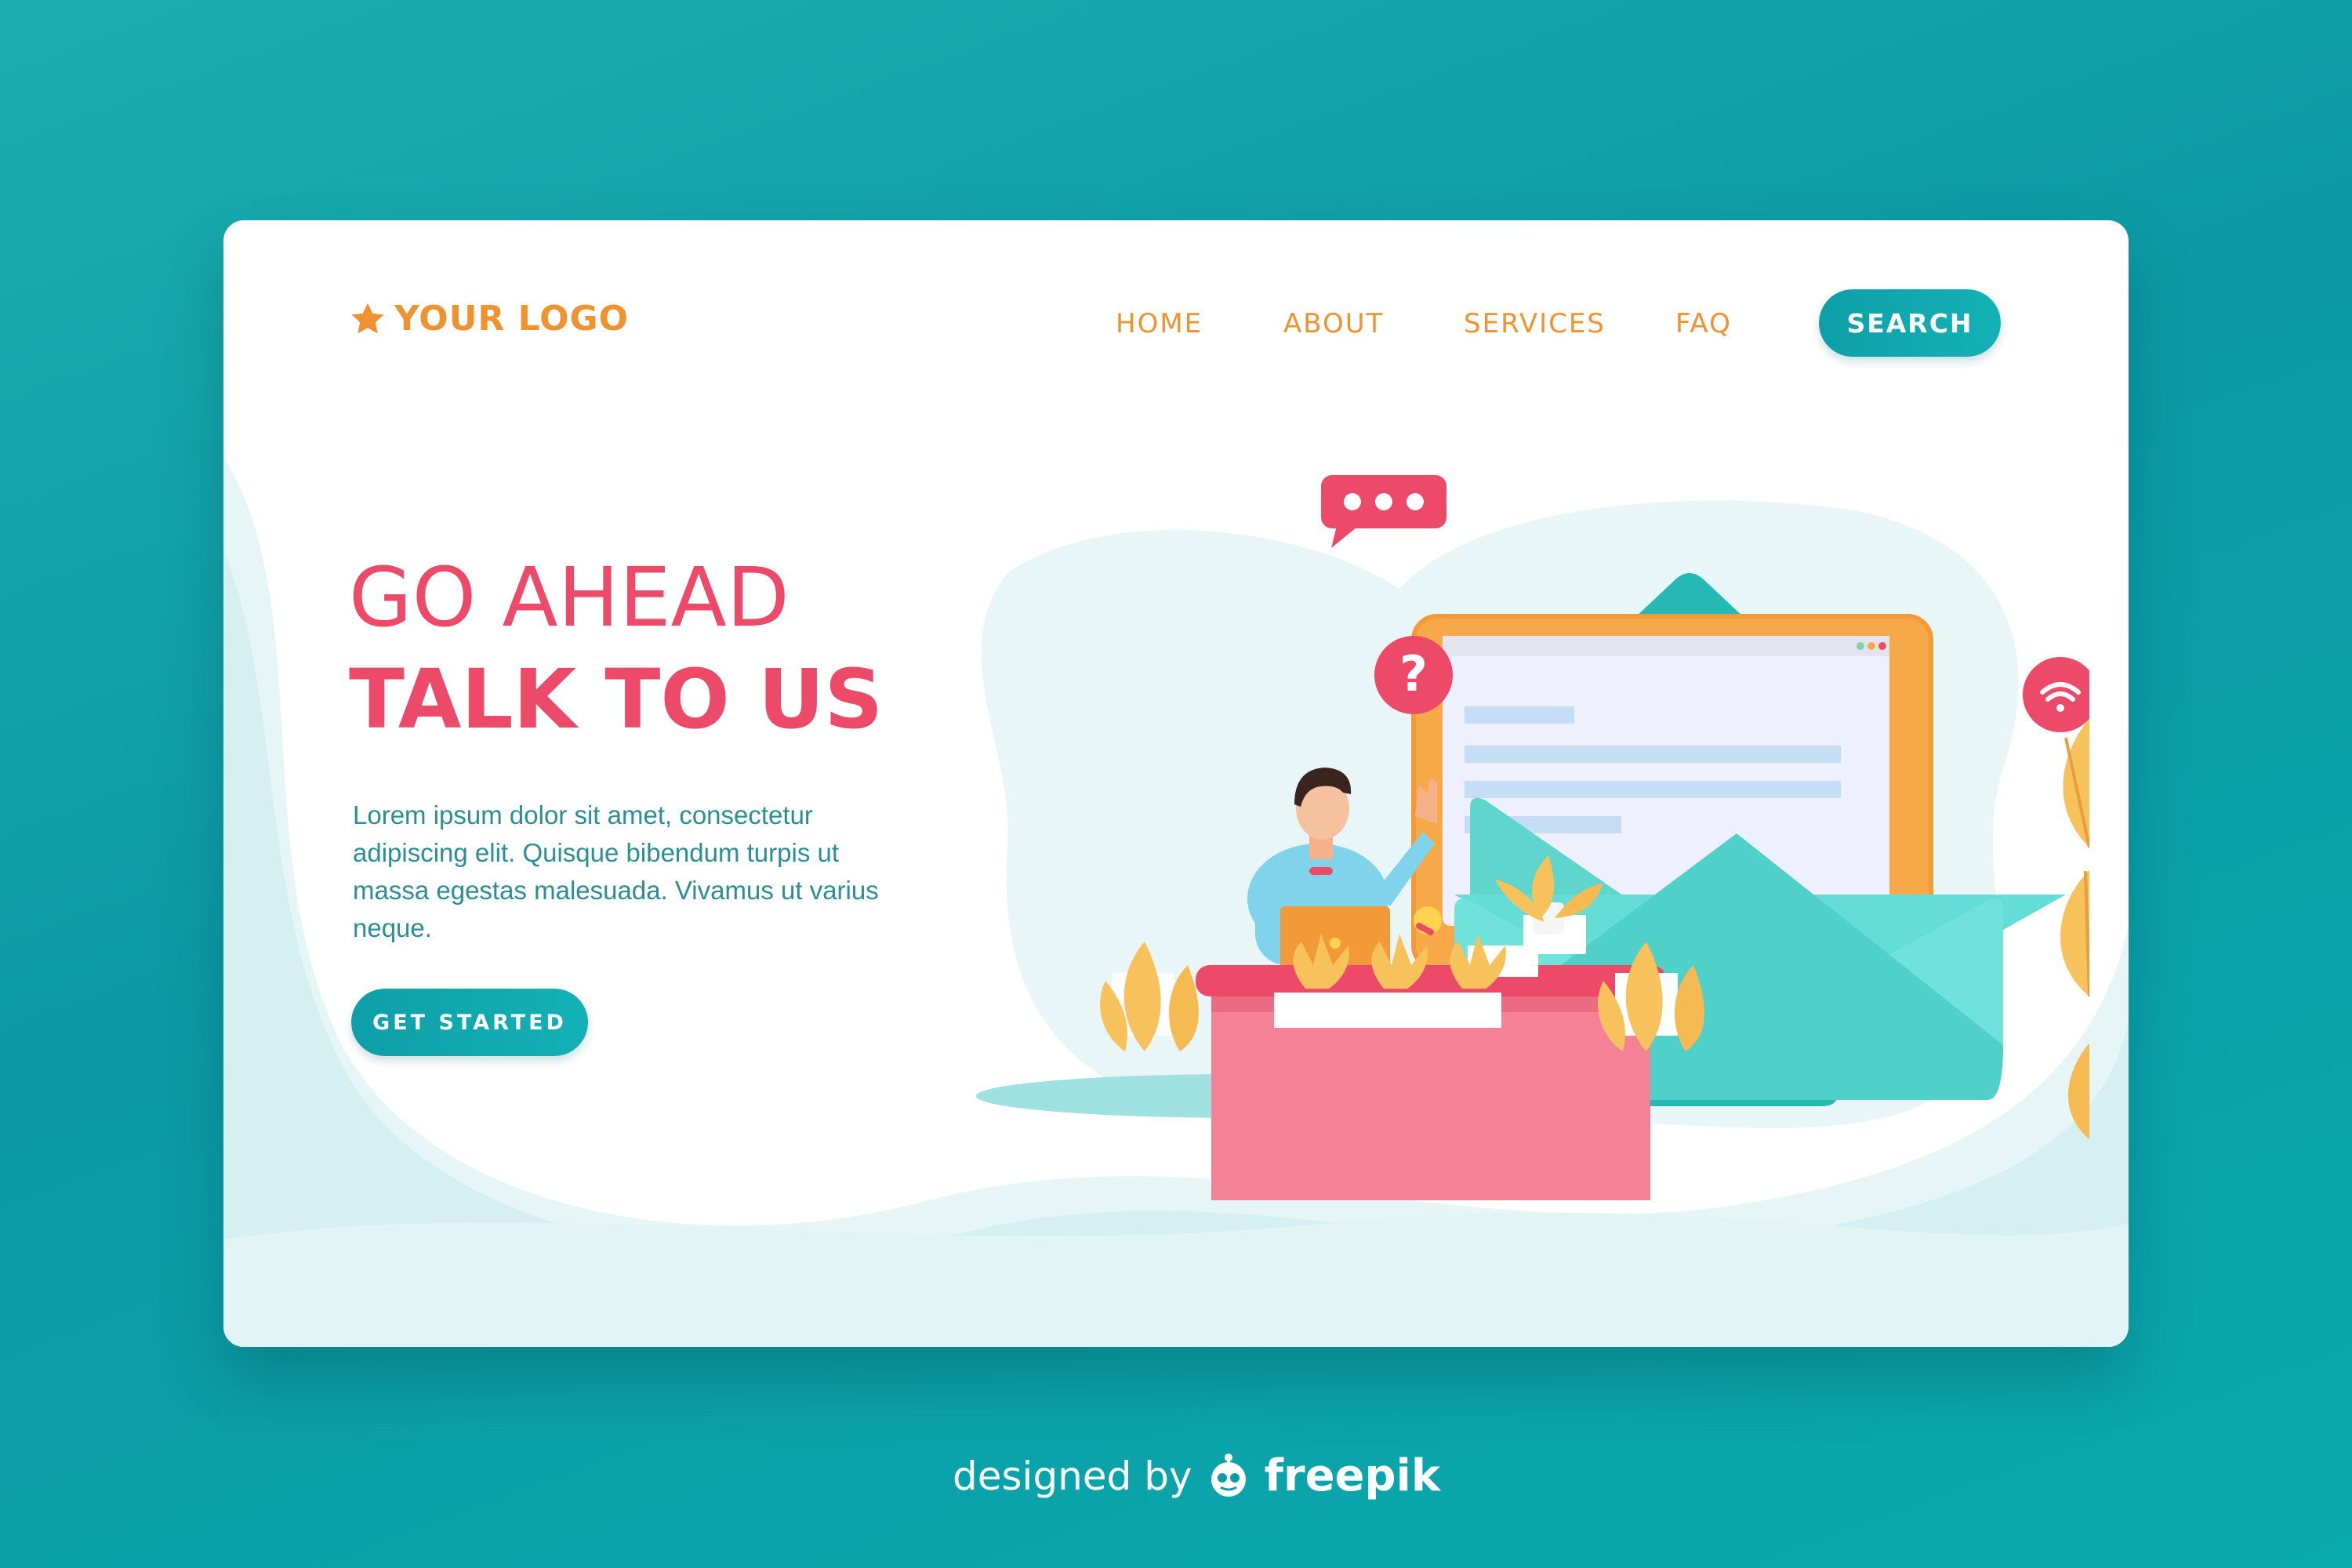 The image size is (2352, 1568). Describe the element at coordinates (616, 699) in the screenshot. I see `hero-title-line2: TALK TO US` at that location.